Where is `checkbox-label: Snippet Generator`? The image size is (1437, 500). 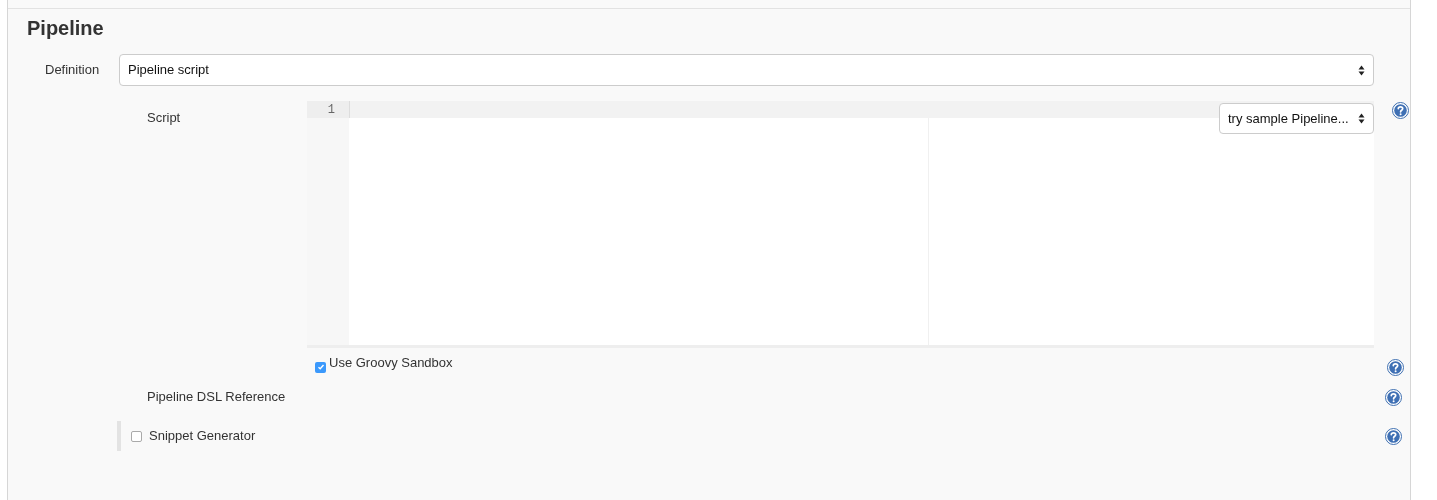
checkbox-label: Snippet Generator is located at coordinates (202, 436).